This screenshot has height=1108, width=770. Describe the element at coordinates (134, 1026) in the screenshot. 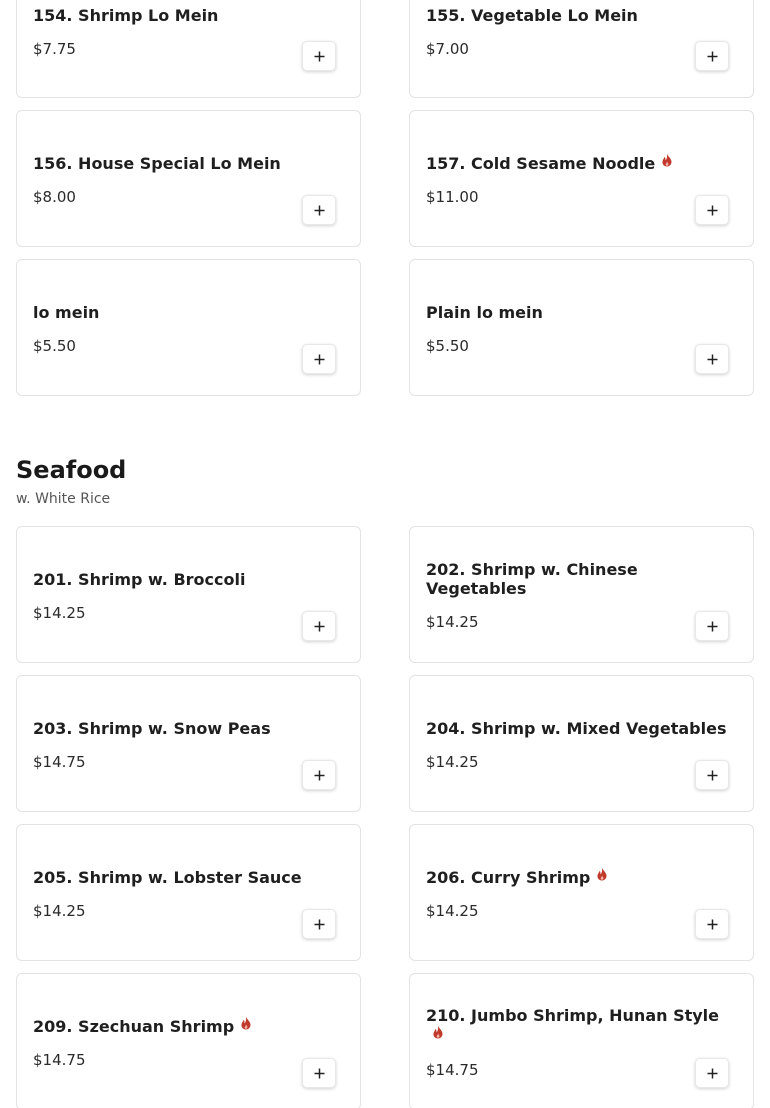

I see `menu-item-name: 209. Szechuan Shrimp` at that location.